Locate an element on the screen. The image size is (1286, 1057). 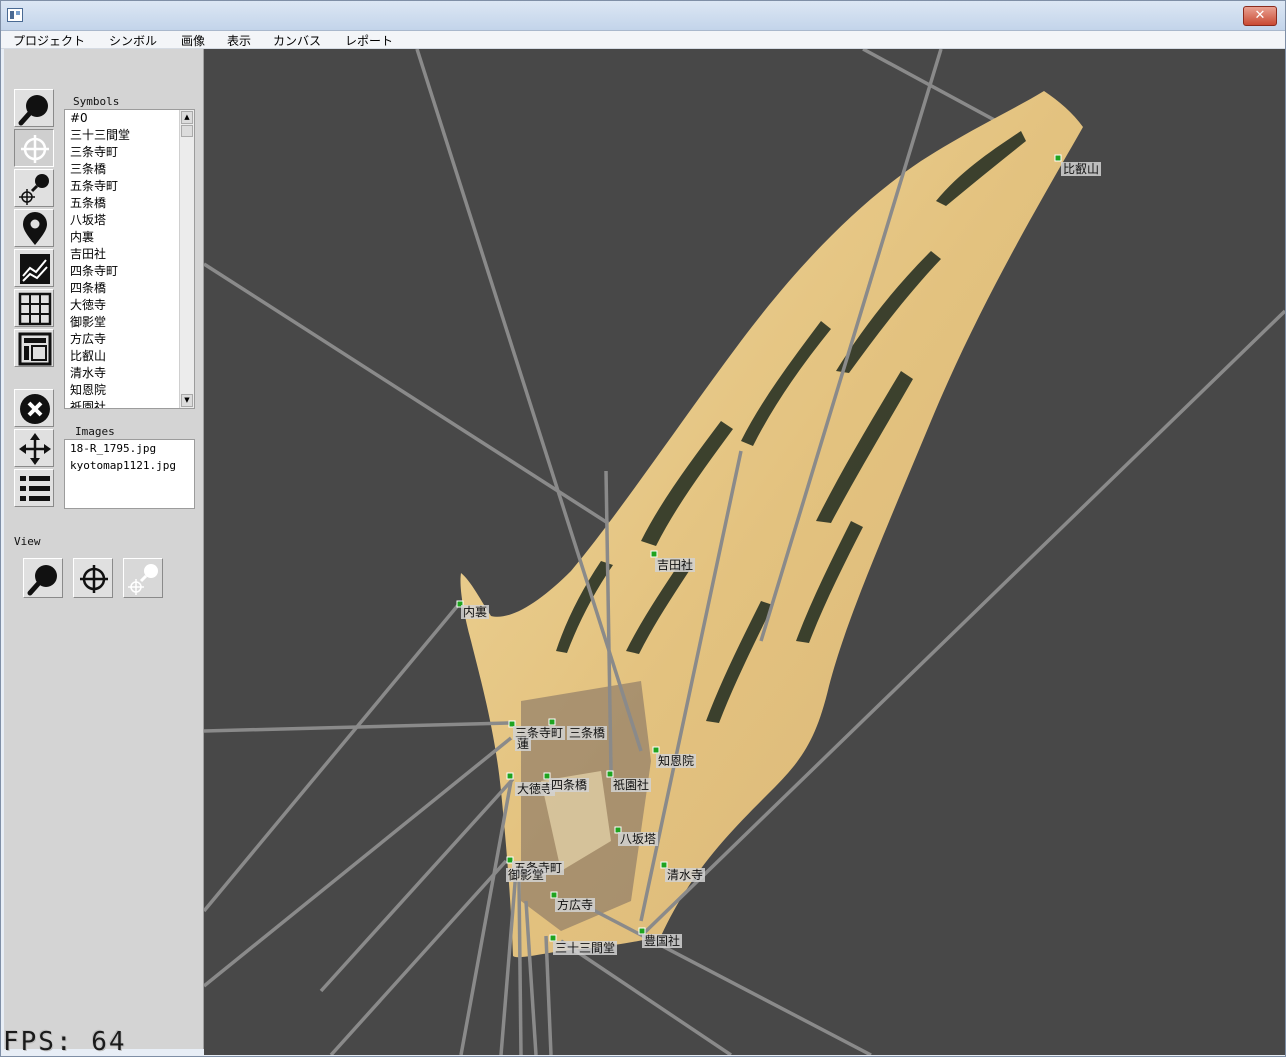
menu-bar: プロジェクト シンボル 画像 表示 カンバス レポート is located at coordinates (643, 40).